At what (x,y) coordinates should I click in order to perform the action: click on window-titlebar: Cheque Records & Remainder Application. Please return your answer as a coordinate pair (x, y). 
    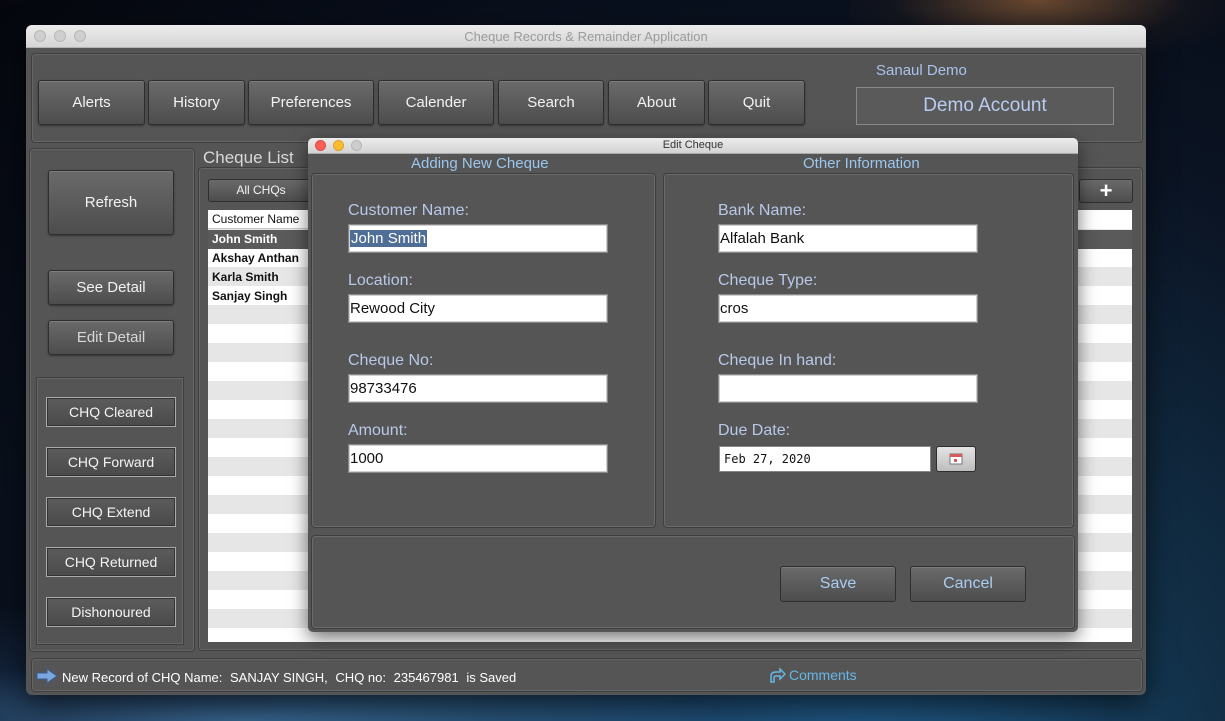
    Looking at the image, I should click on (586, 36).